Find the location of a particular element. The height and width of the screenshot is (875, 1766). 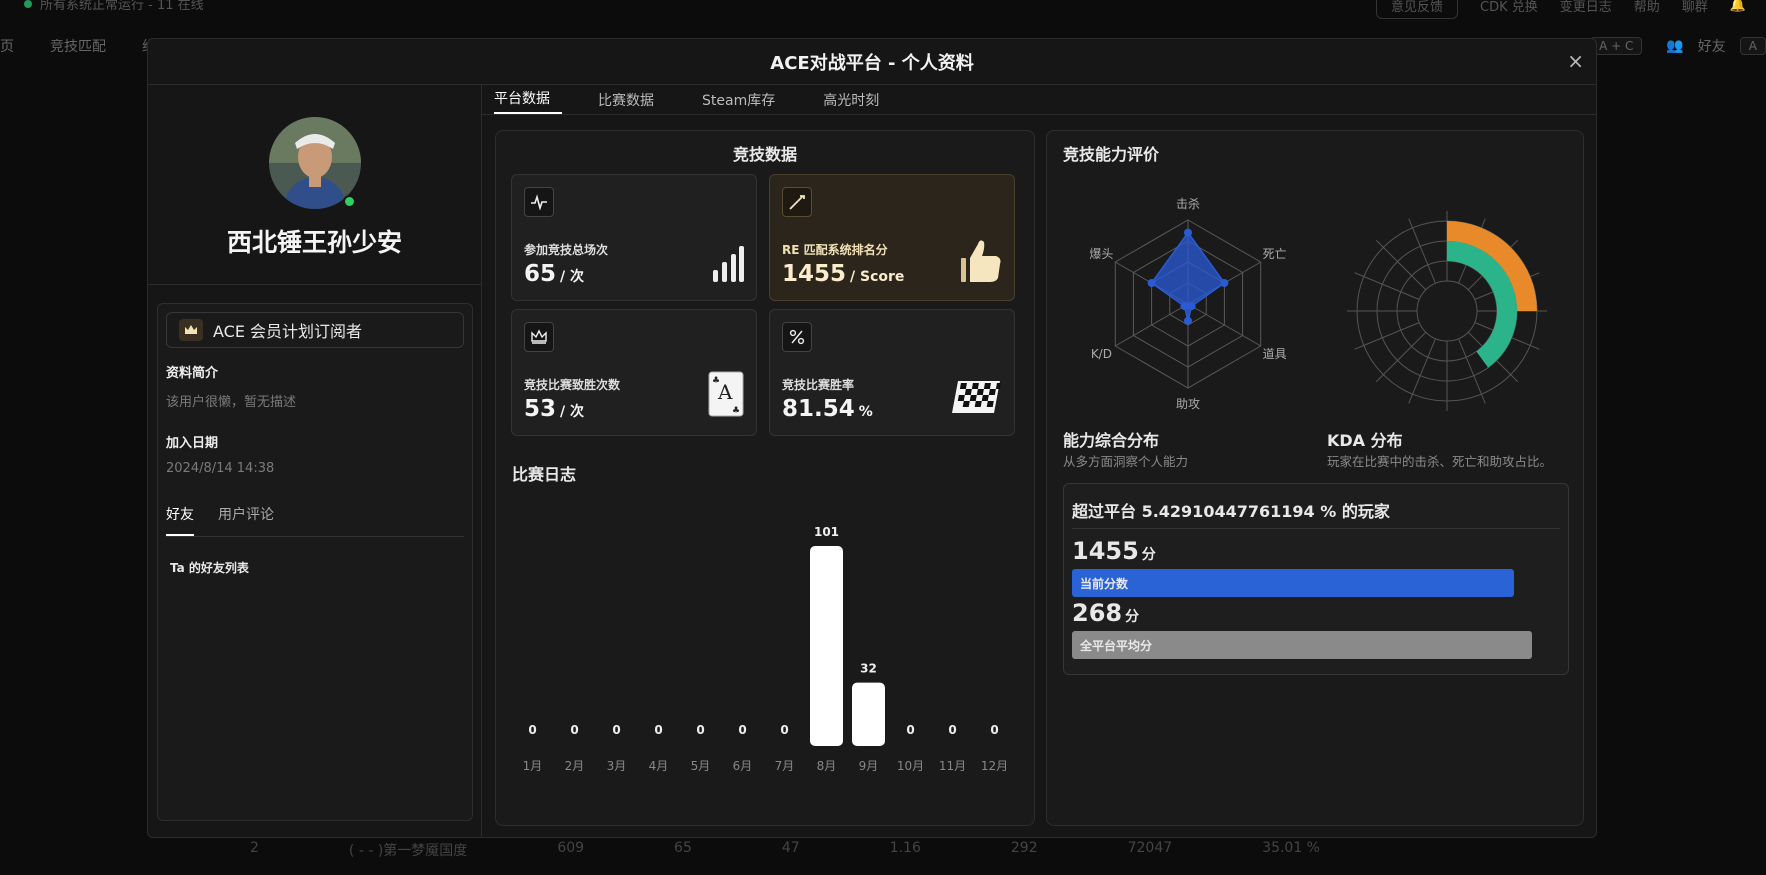

feedback-button: 意见反馈 is located at coordinates (1417, 9).